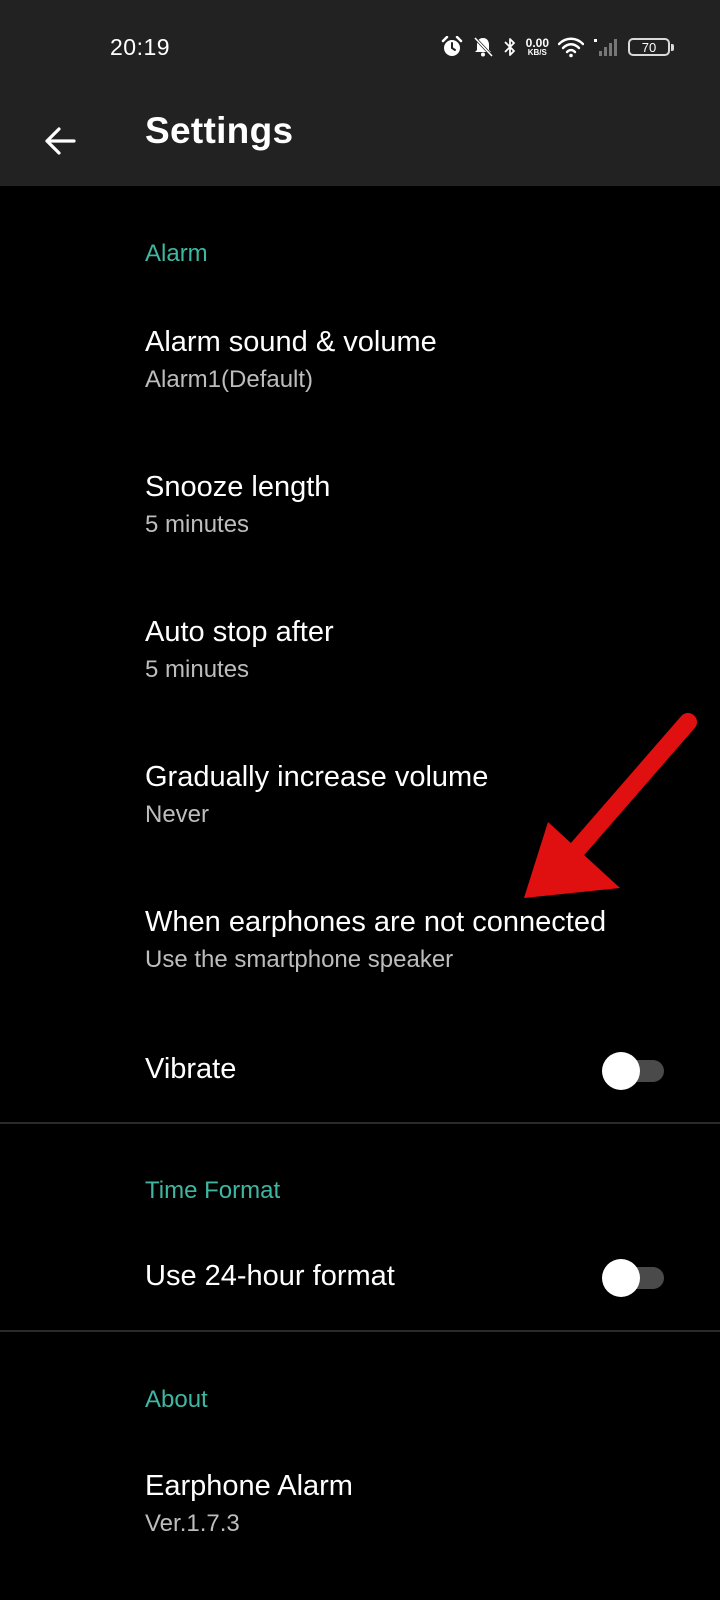 This screenshot has width=720, height=1600. I want to click on wifi-icon, so click(571, 47).